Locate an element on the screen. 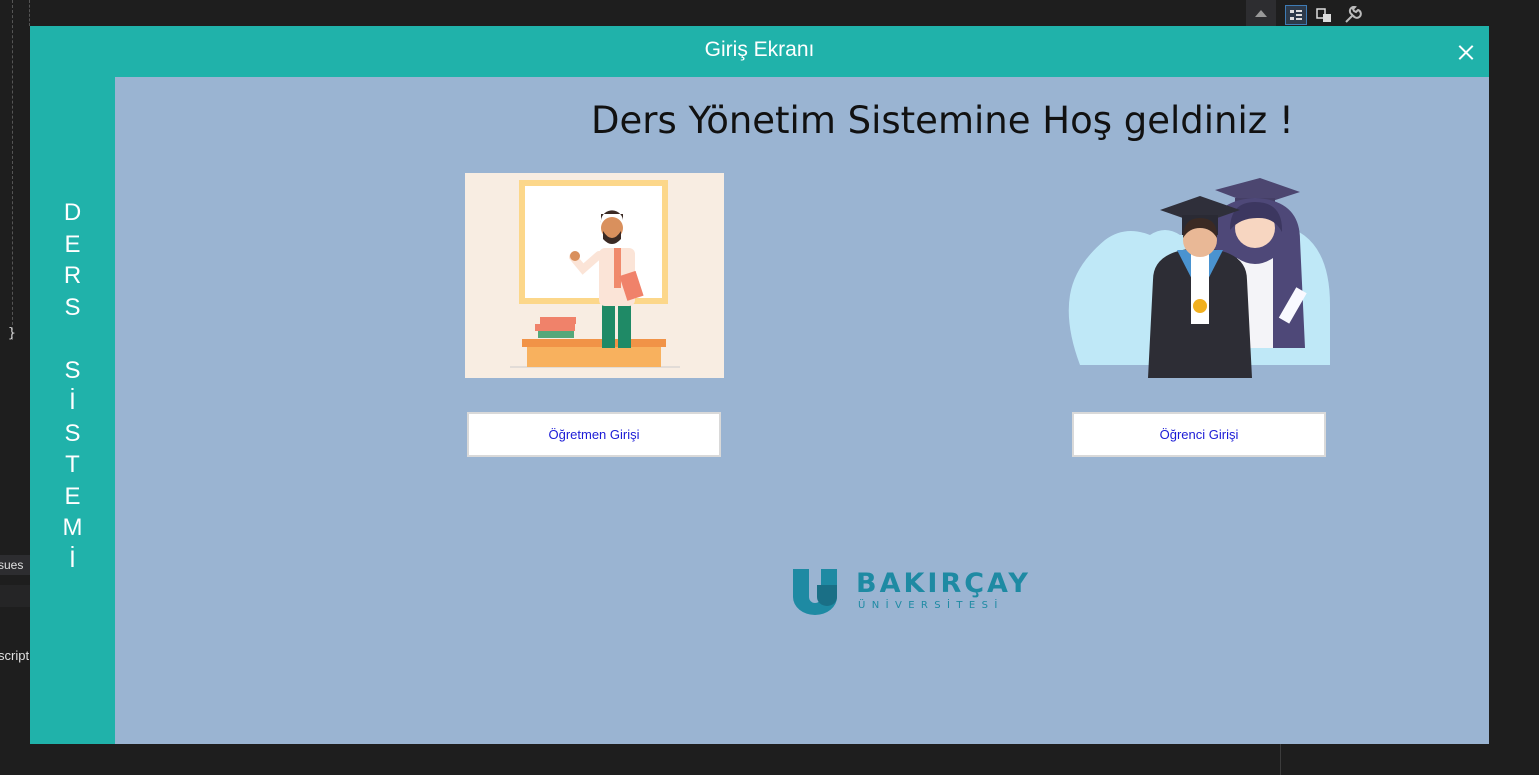 This screenshot has width=1539, height=775. window-title: Giriş Ekranı is located at coordinates (759, 49).